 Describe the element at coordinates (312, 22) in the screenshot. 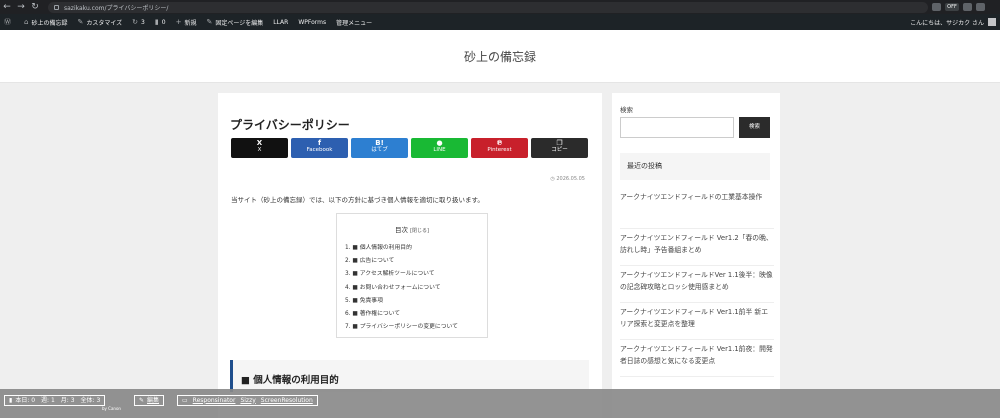

I see `admin-wpforms: WPForms` at that location.